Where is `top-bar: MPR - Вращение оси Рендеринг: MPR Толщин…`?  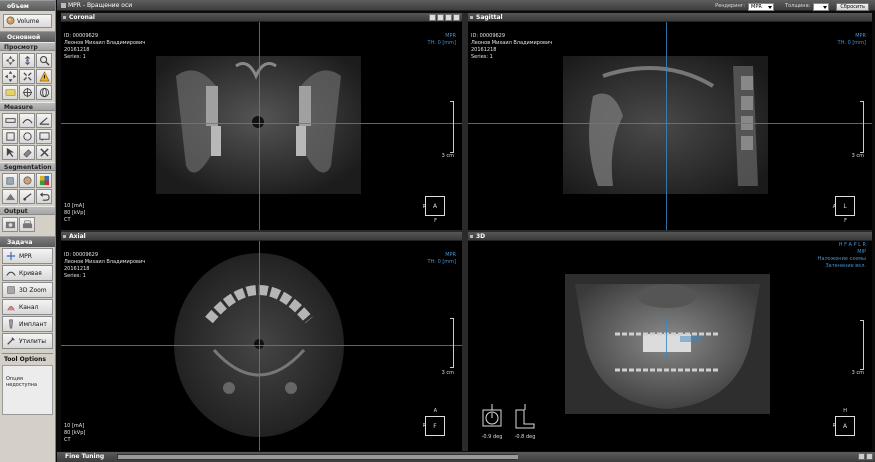
top-bar: MPR - Вращение оси Рендеринг: MPR Толщин… is located at coordinates (466, 5).